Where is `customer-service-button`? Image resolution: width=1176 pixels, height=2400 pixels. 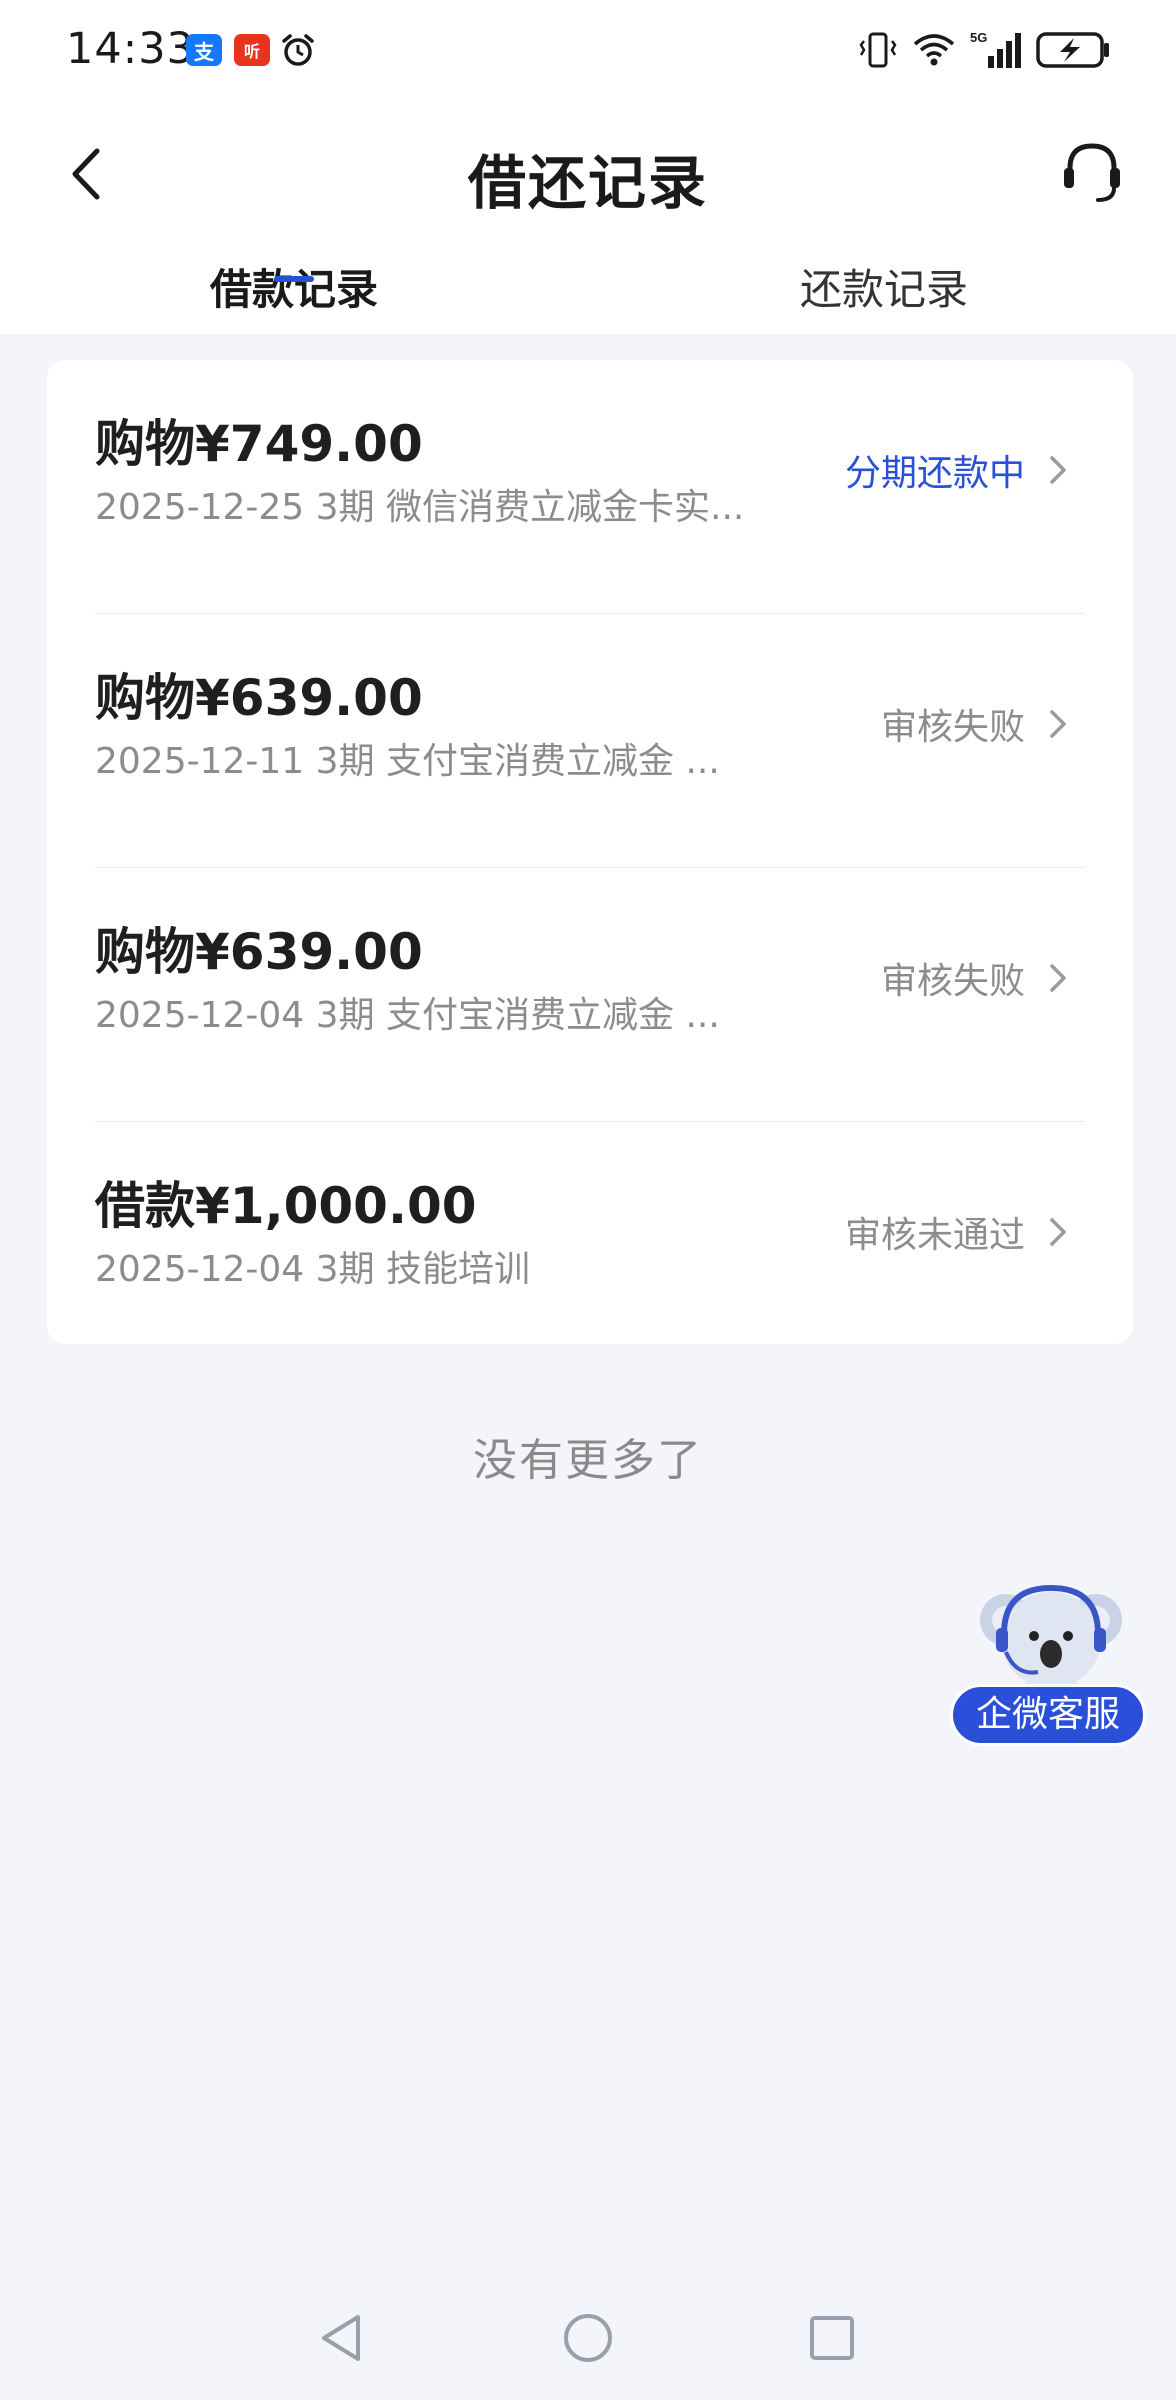 customer-service-button is located at coordinates (1092, 172).